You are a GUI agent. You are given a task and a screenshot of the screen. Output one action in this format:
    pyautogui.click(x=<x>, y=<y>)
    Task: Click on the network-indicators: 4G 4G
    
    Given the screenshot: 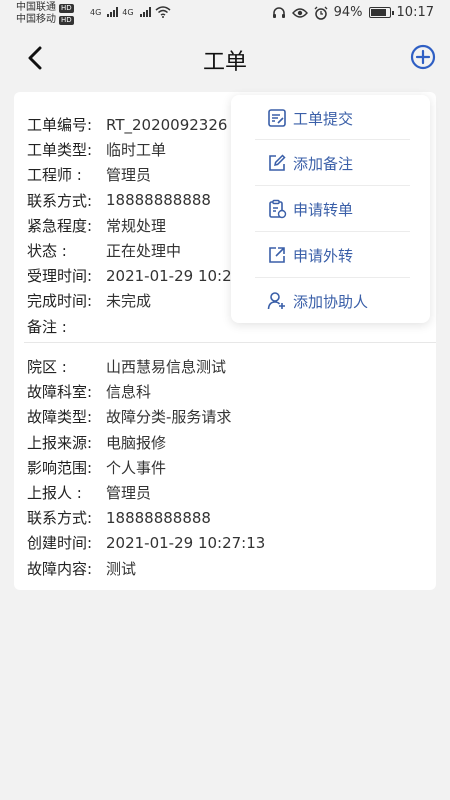 What is the action you would take?
    pyautogui.click(x=130, y=12)
    